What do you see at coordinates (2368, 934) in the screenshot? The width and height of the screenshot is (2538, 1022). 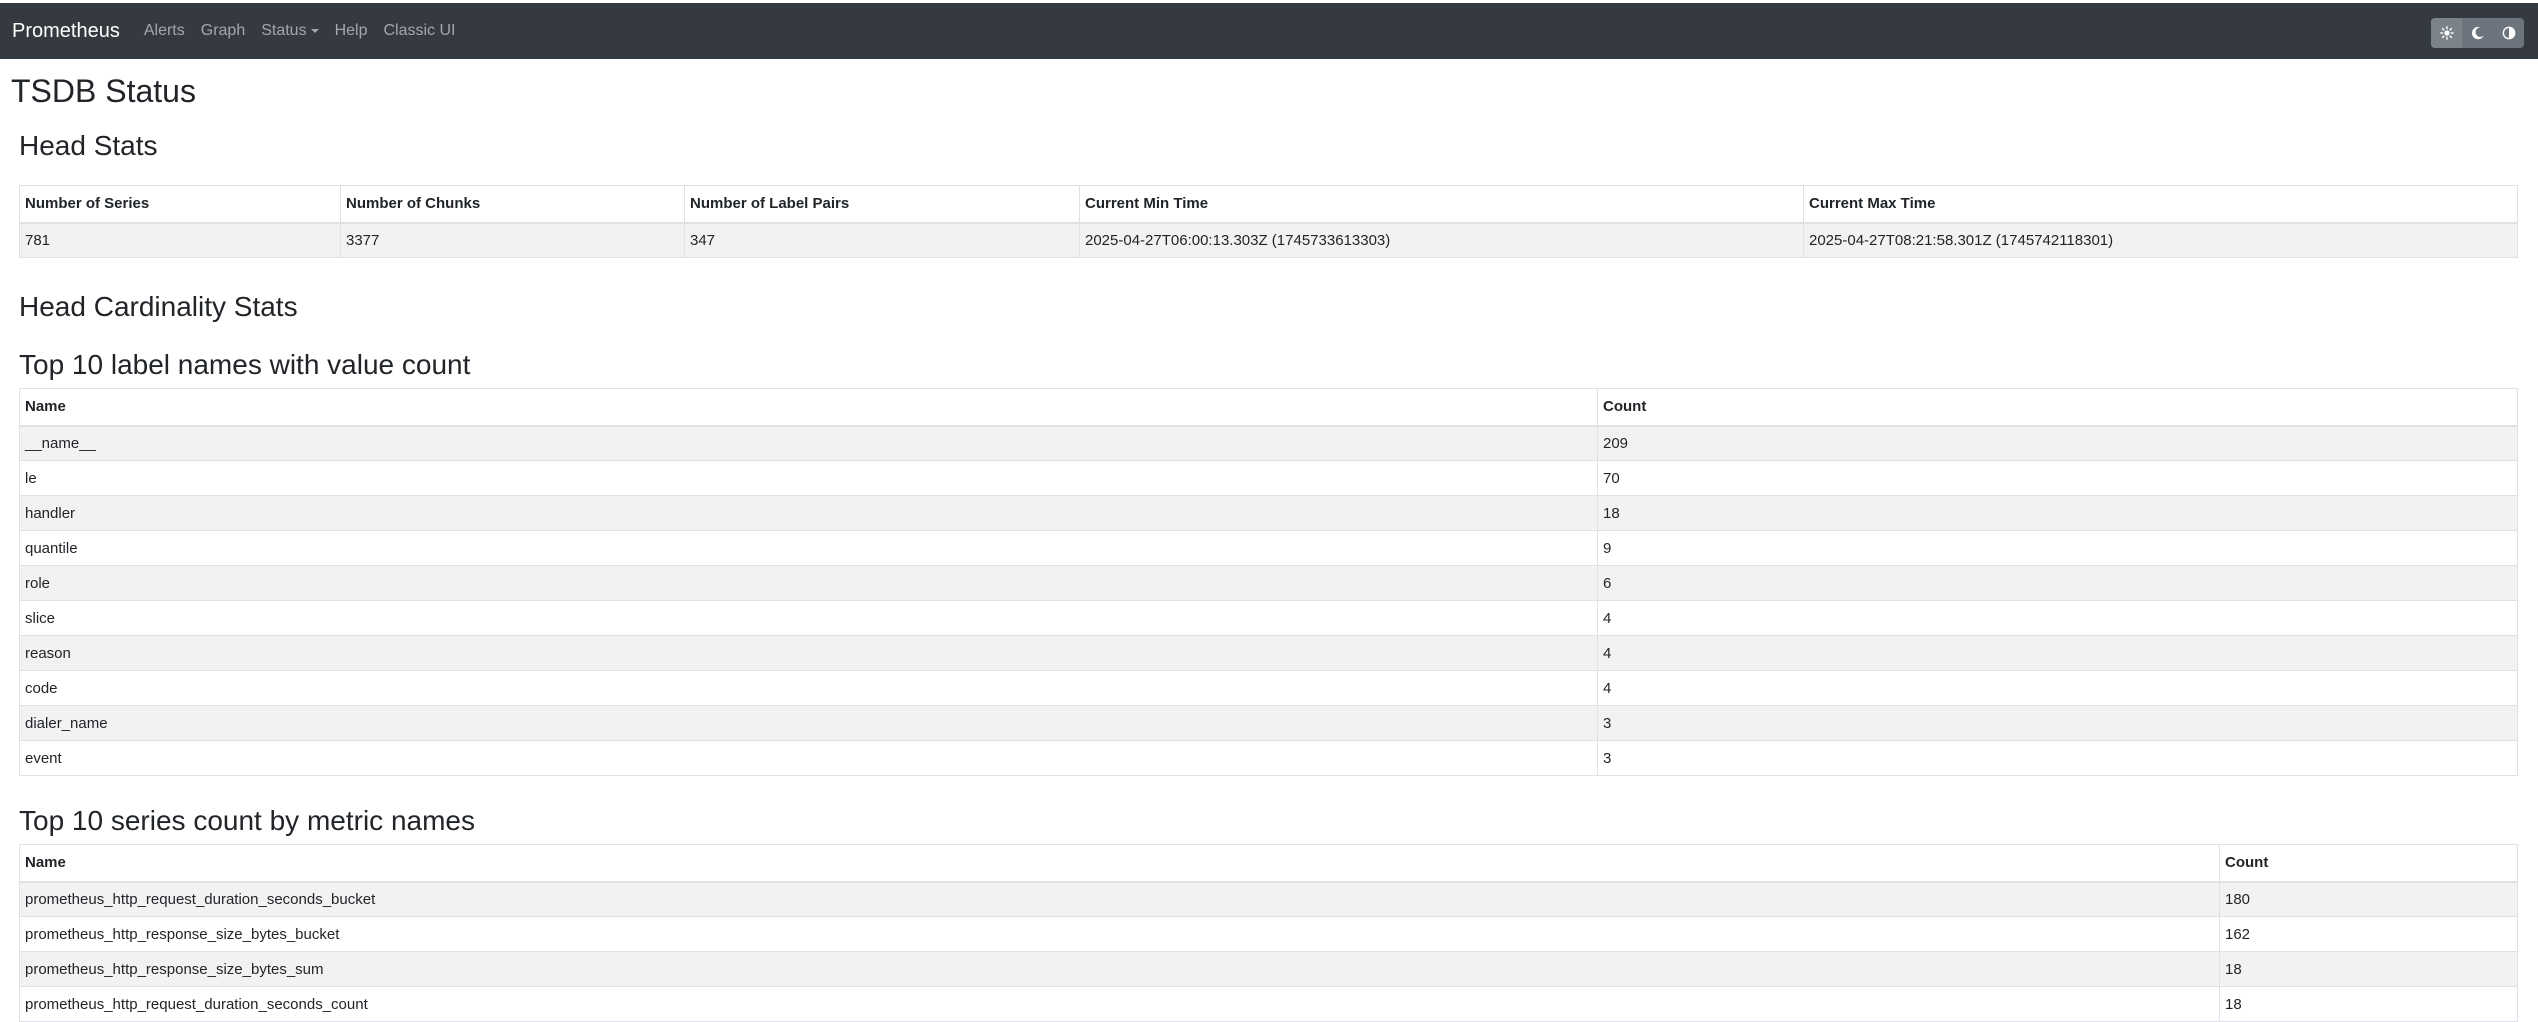 I see `table-cell: 162` at bounding box center [2368, 934].